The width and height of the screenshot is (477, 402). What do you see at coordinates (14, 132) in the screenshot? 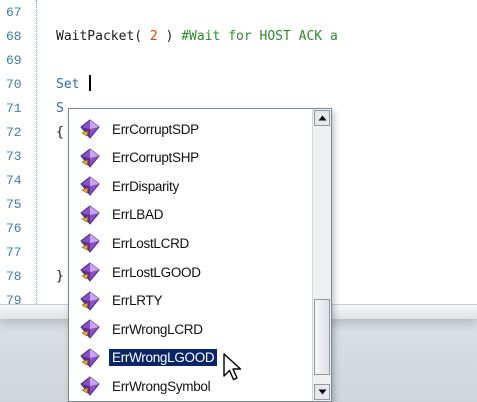
I see `line-number: 72` at bounding box center [14, 132].